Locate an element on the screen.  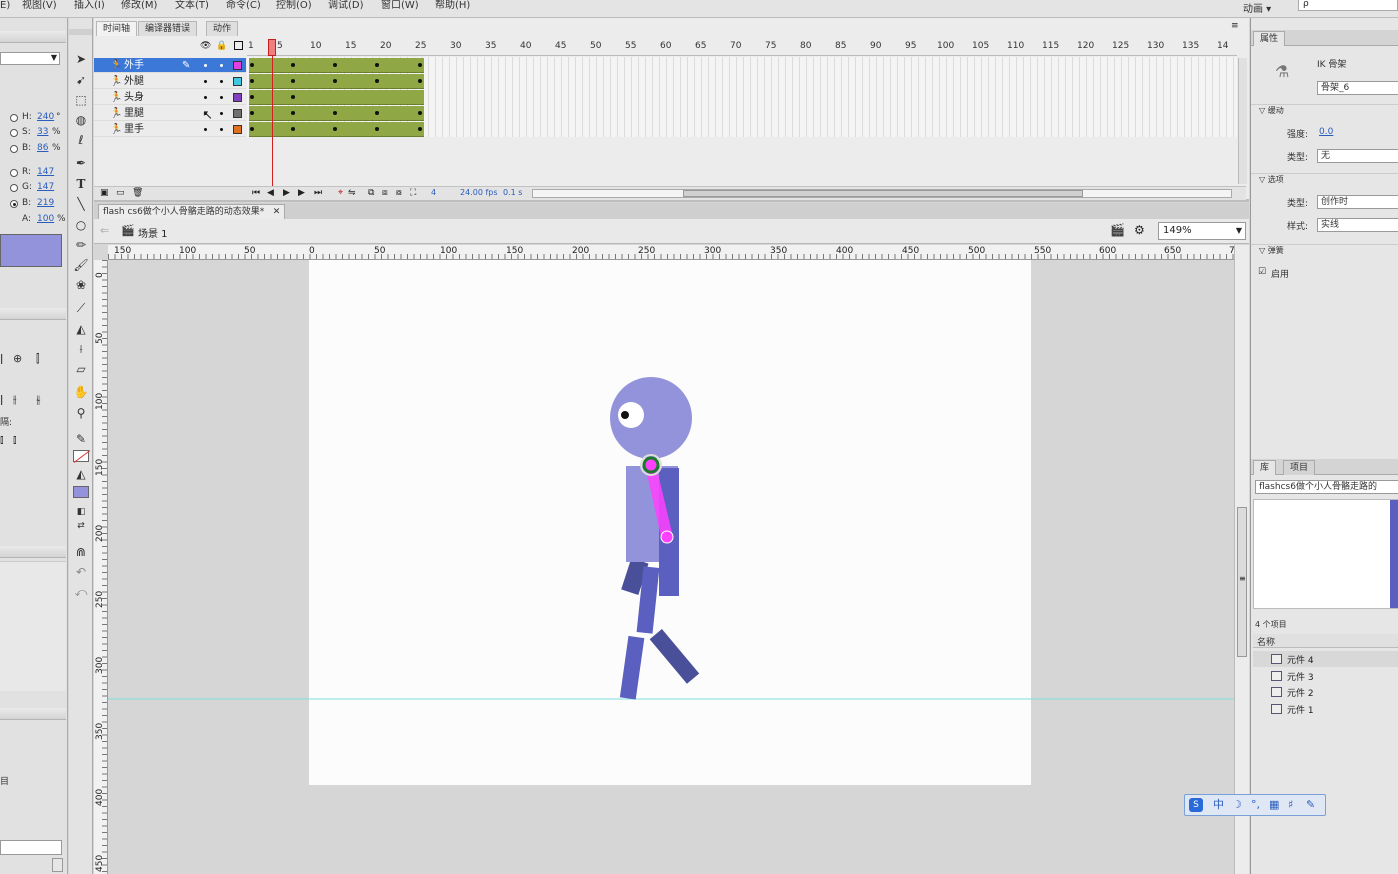
scene-label: 场景 1 is located at coordinates (153, 232).